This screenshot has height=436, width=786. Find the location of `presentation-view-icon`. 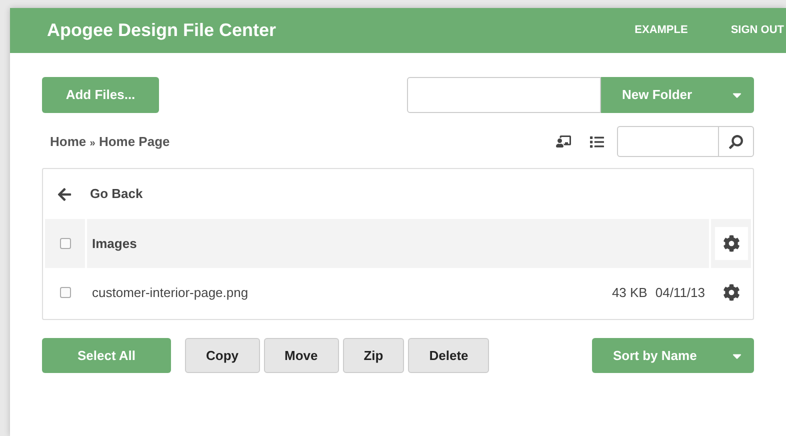

presentation-view-icon is located at coordinates (563, 141).